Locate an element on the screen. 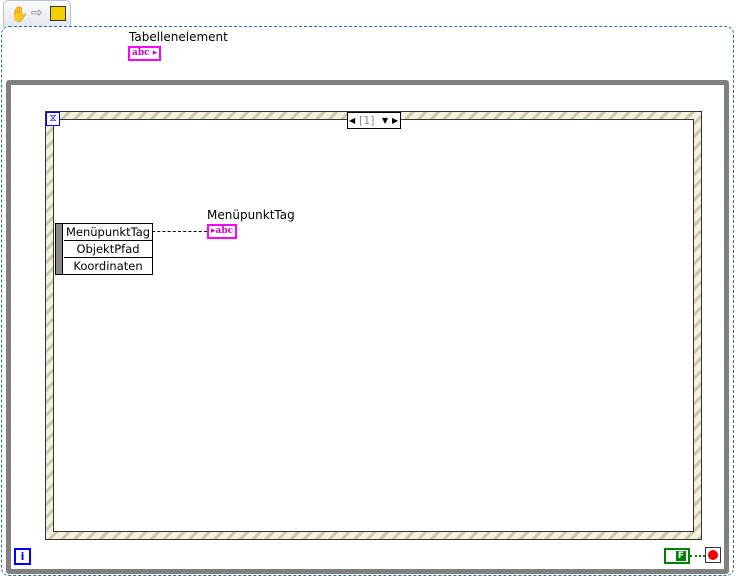 Image resolution: width=736 pixels, height=578 pixels. dropdown-icon: ▼ is located at coordinates (385, 120).